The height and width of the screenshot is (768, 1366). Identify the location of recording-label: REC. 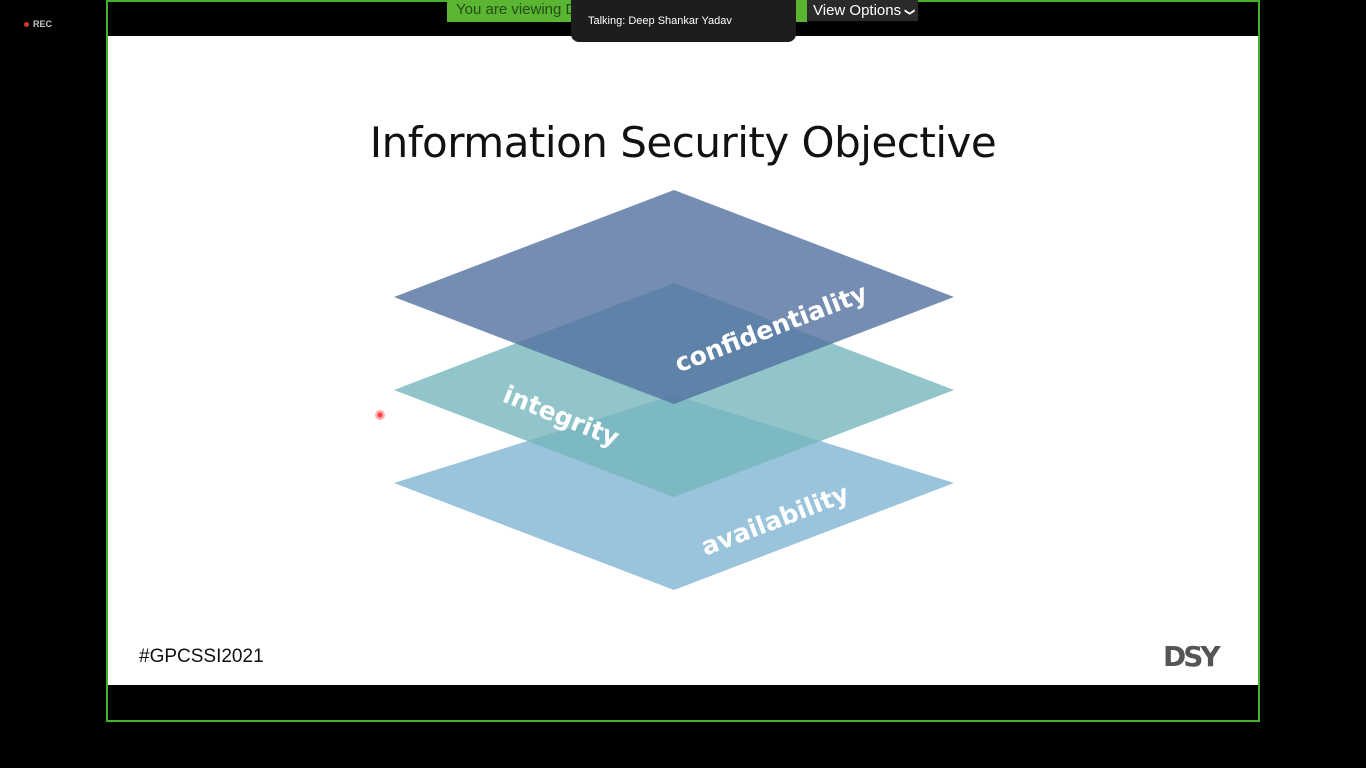
(43, 24).